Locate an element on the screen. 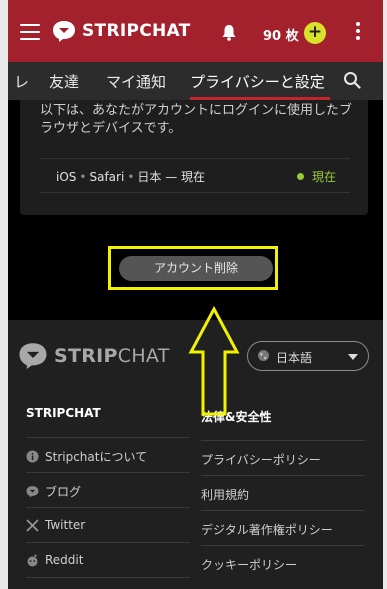 The image size is (387, 589). session-browser: Safari is located at coordinates (107, 177).